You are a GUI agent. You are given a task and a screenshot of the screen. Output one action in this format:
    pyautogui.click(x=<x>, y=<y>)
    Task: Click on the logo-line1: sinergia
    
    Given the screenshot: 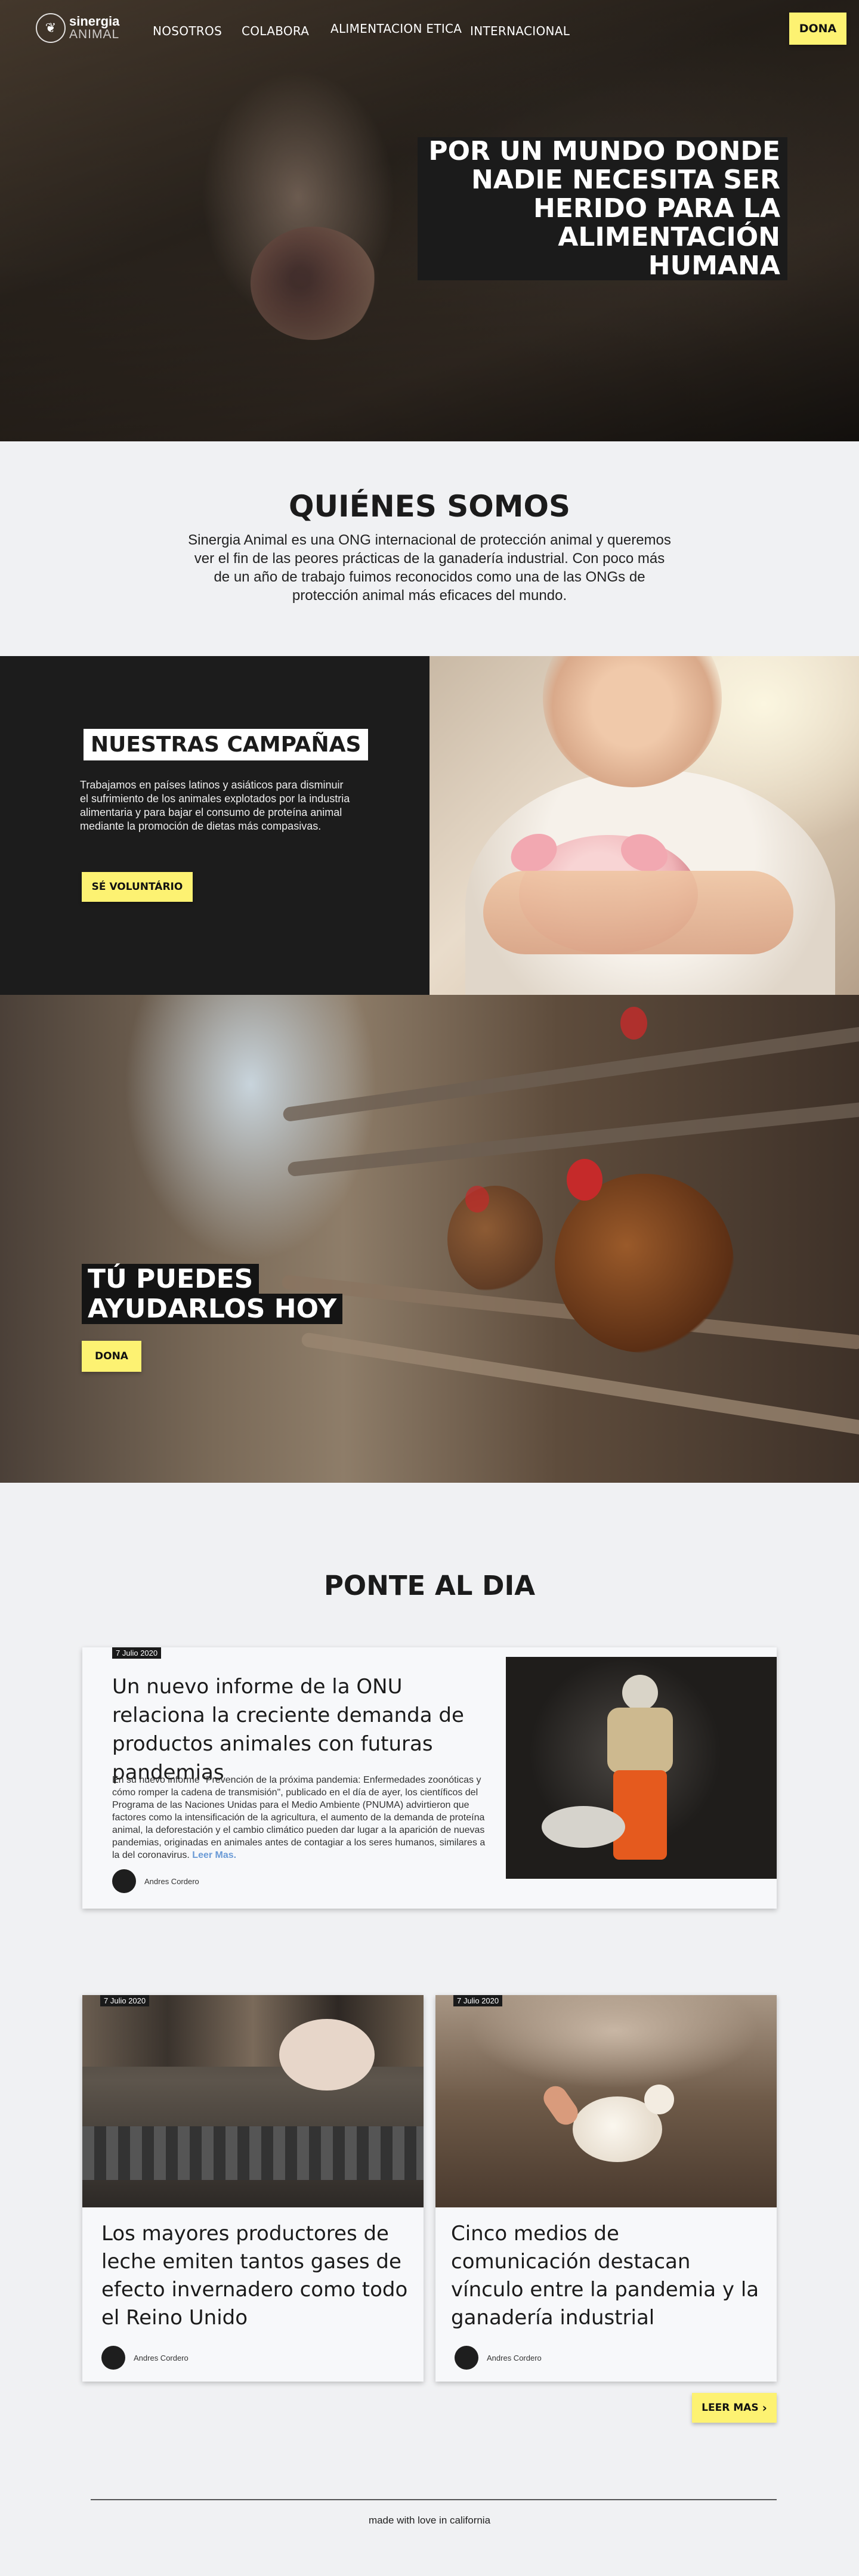 What is the action you would take?
    pyautogui.click(x=94, y=21)
    